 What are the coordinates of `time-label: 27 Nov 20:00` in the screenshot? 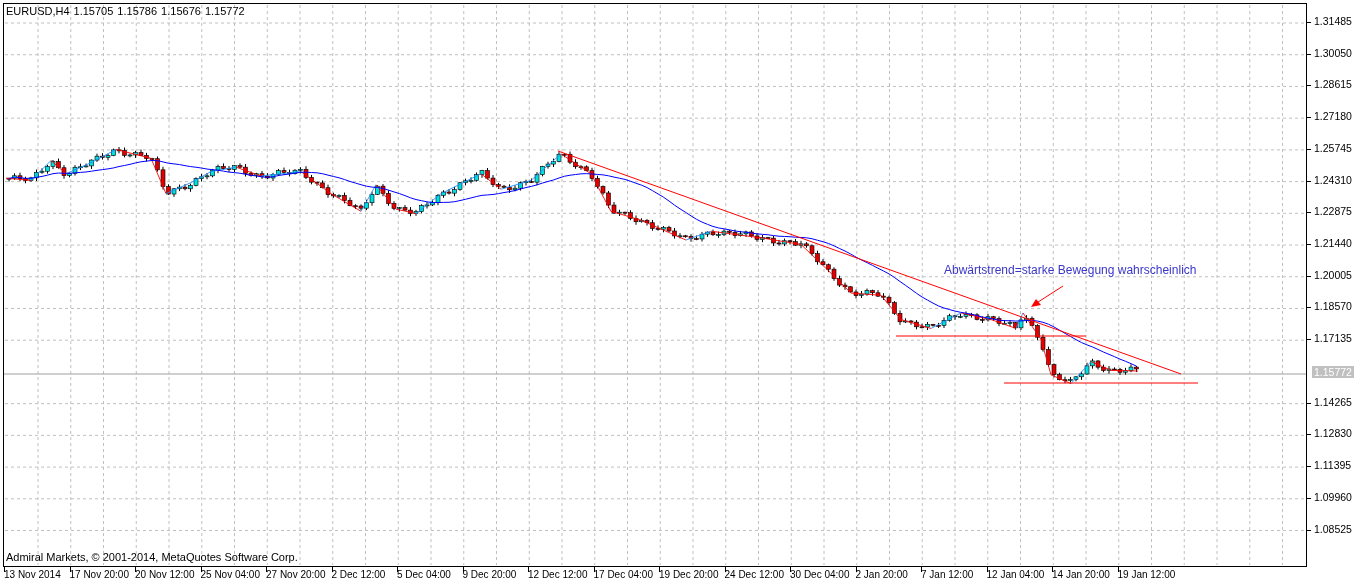 It's located at (296, 574).